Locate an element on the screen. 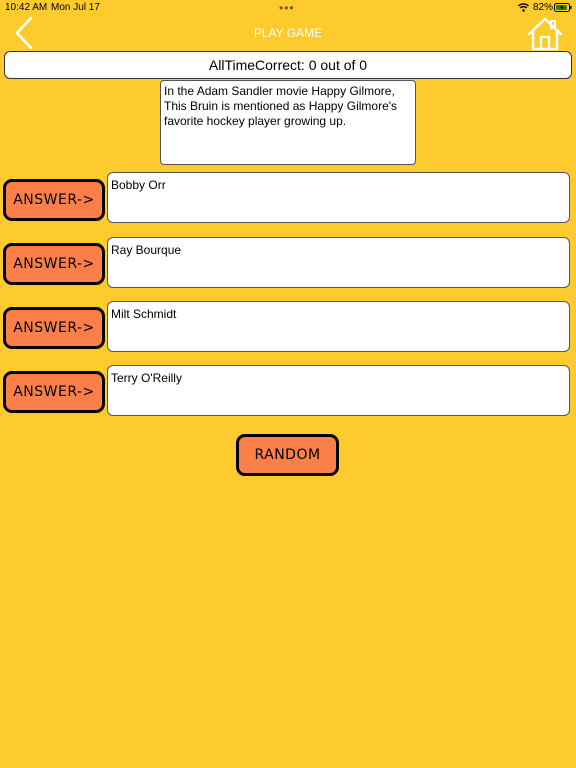  wifi-icon is located at coordinates (523, 7).